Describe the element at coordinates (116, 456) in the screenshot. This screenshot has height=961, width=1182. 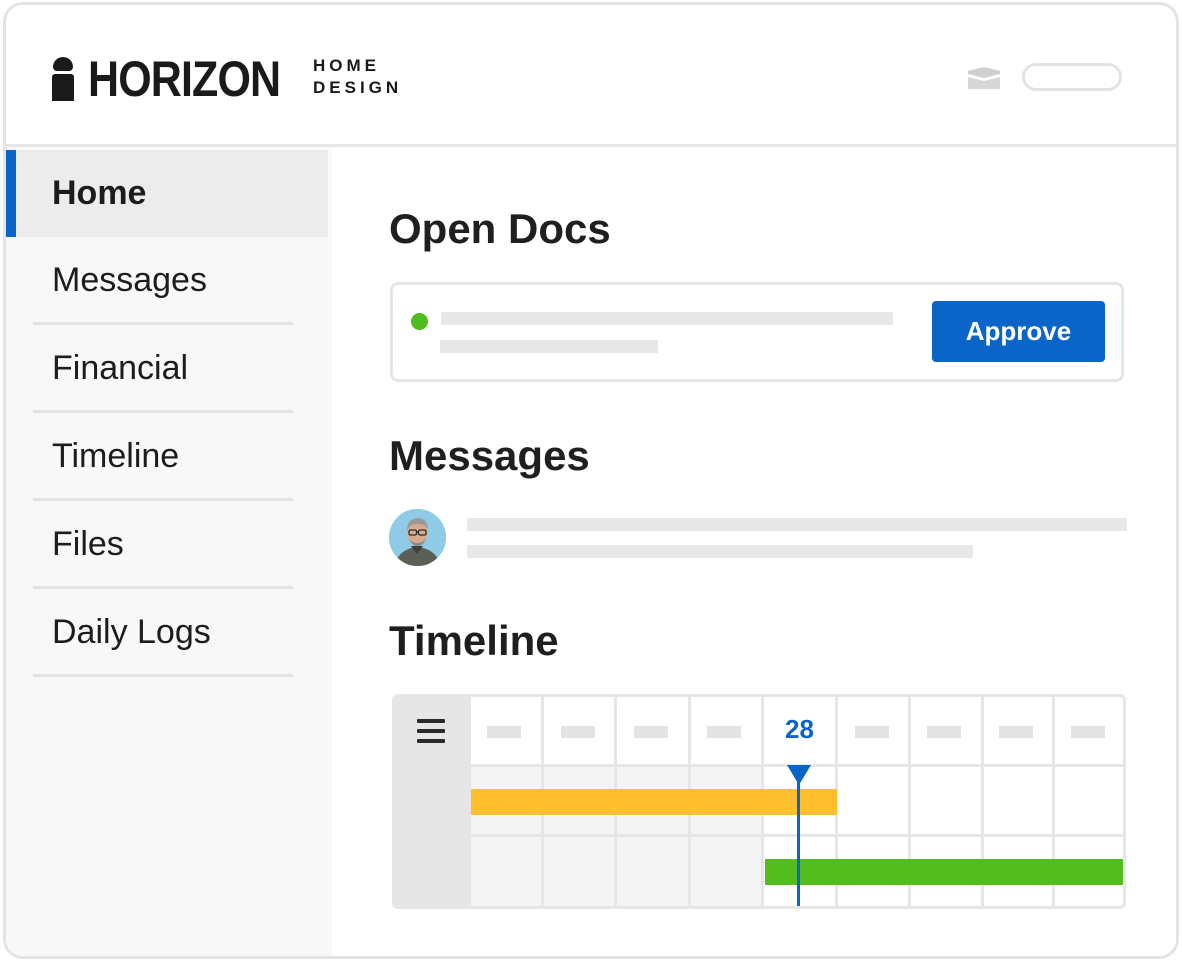
I see `sidebar-item-label: Timeline` at that location.